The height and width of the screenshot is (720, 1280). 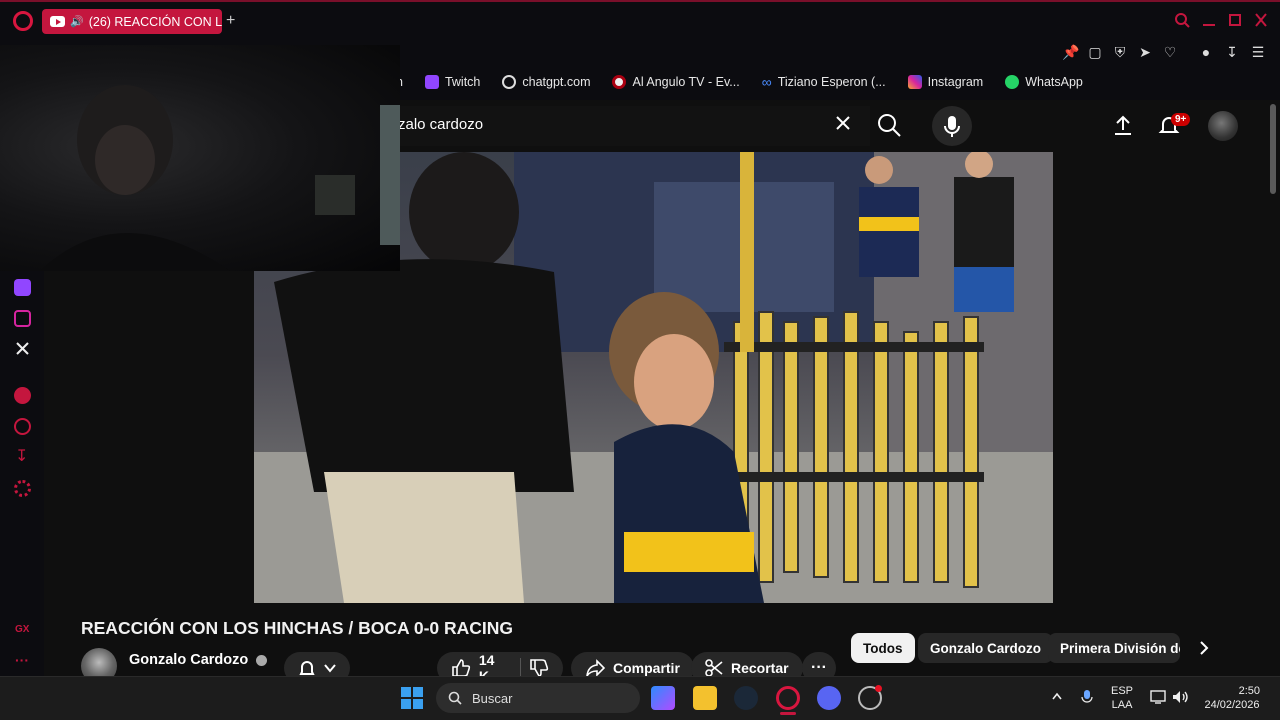 What do you see at coordinates (22, 348) in the screenshot?
I see `sidebar-x-icon` at bounding box center [22, 348].